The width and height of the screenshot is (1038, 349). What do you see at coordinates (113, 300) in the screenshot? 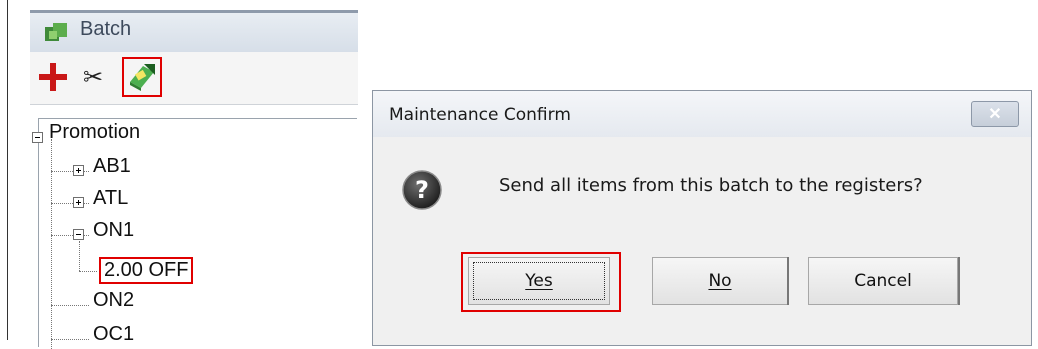
I see `tree-node: ON2` at bounding box center [113, 300].